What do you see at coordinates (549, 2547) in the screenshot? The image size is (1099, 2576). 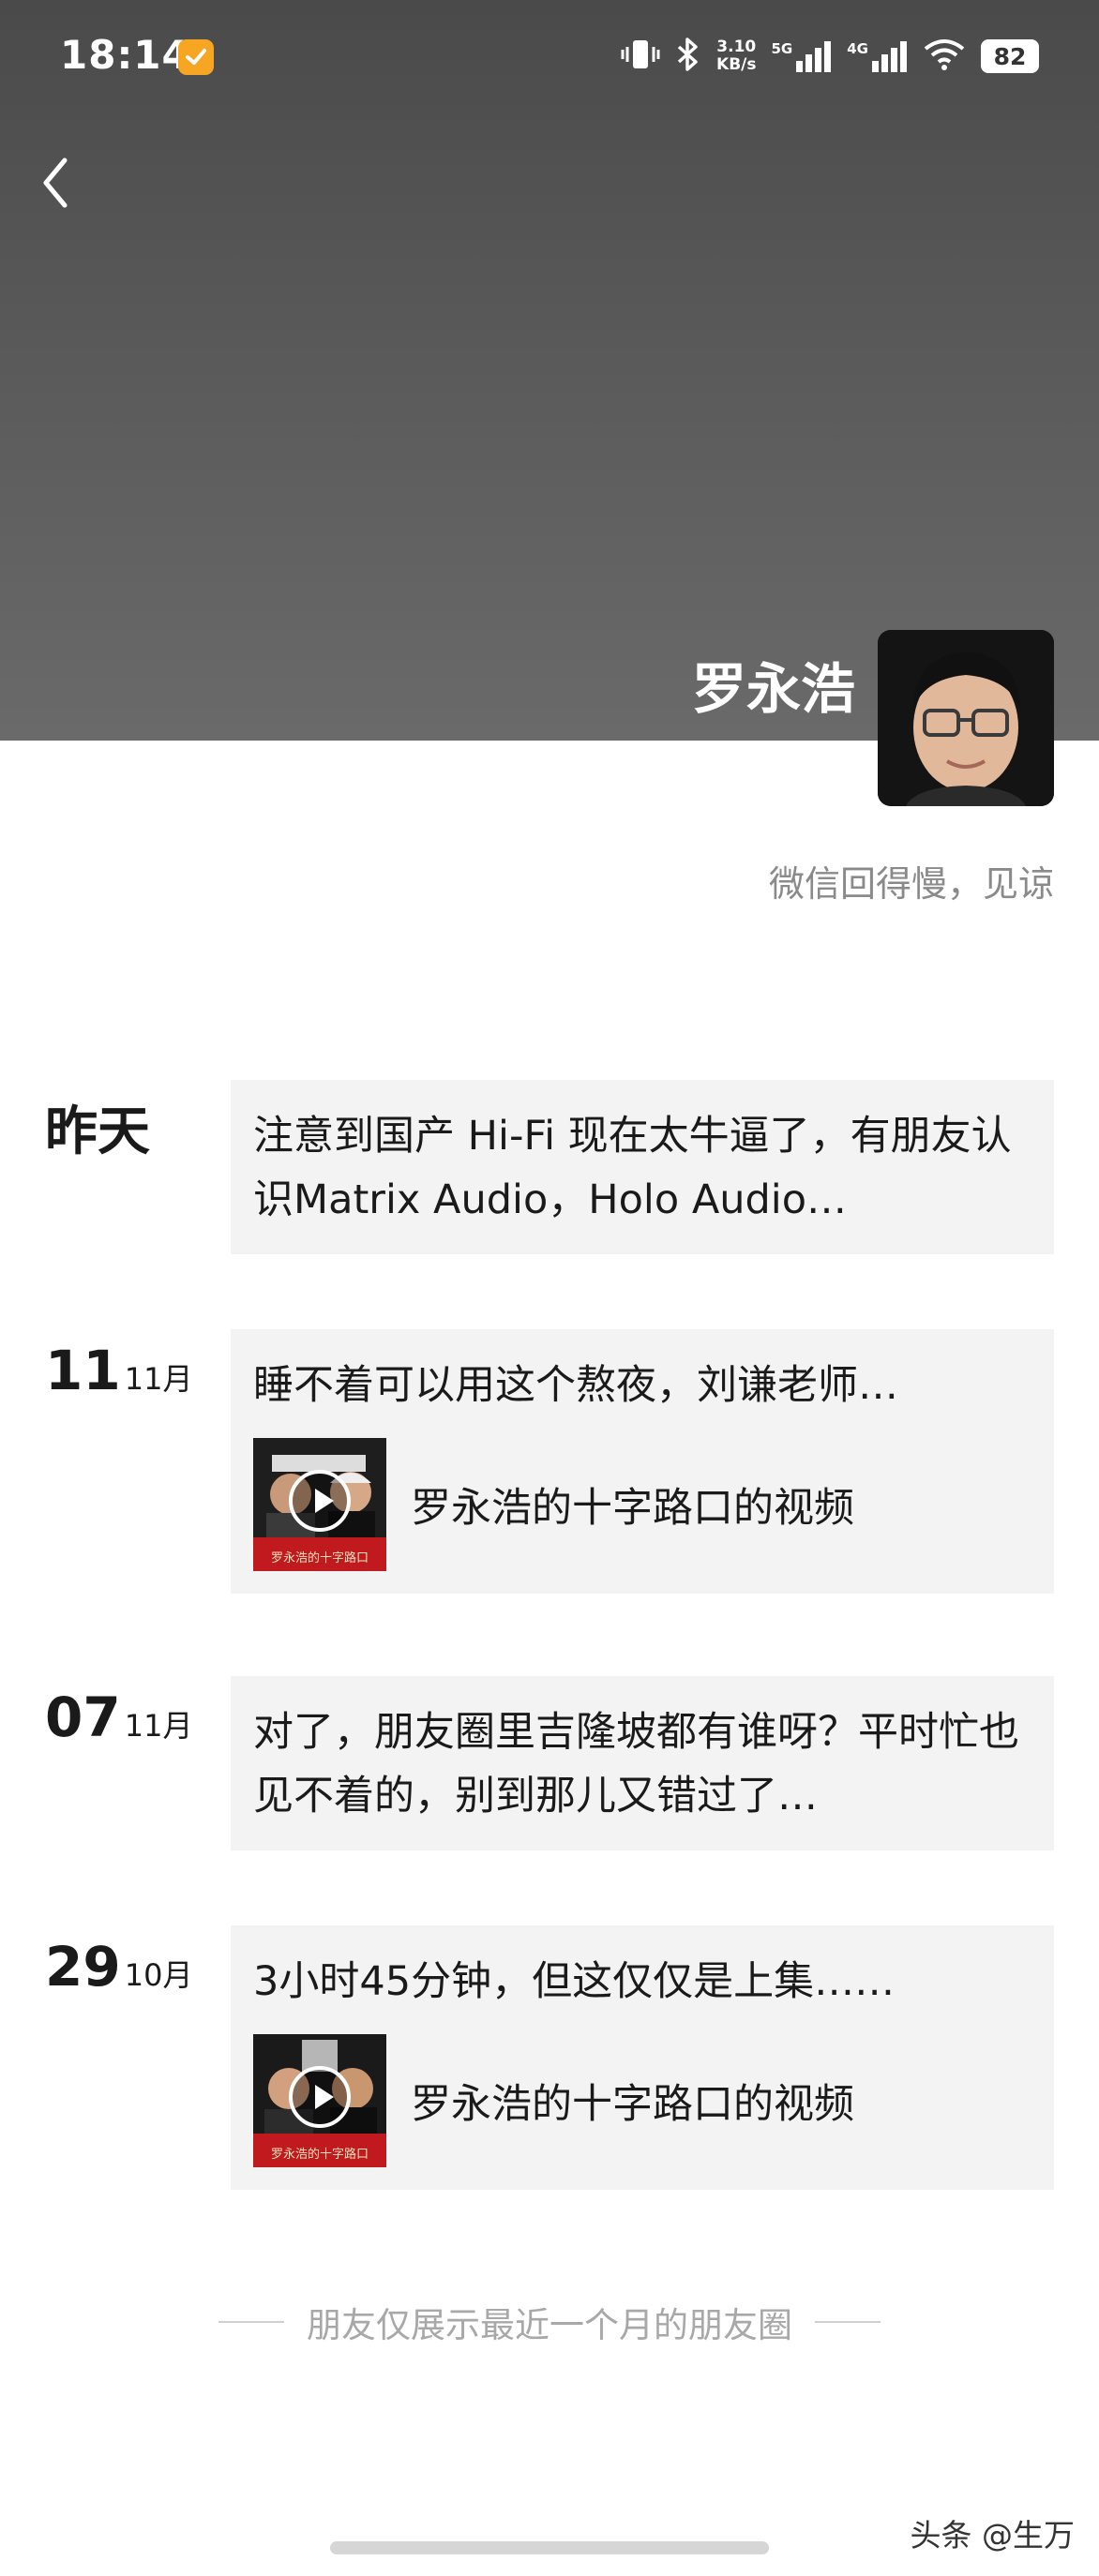 I see `home-indicator` at bounding box center [549, 2547].